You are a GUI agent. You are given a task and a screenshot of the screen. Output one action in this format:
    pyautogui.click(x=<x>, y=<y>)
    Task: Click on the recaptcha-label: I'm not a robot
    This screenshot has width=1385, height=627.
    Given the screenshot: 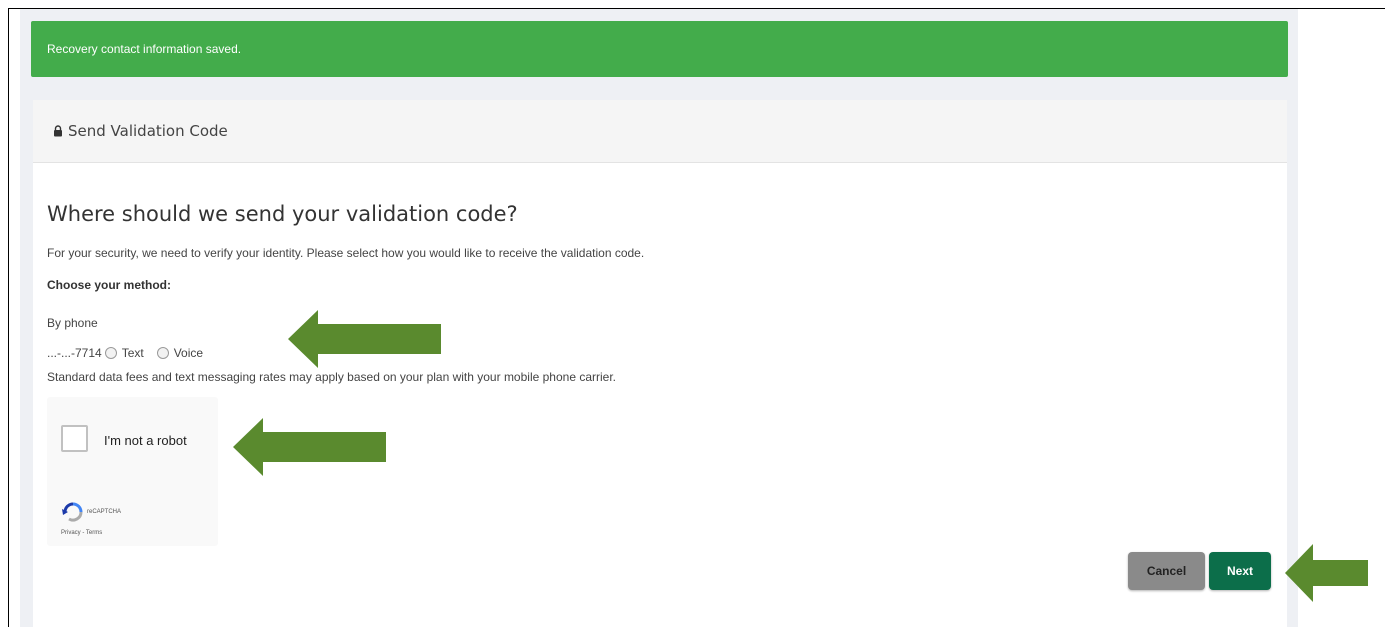 What is the action you would take?
    pyautogui.click(x=145, y=440)
    